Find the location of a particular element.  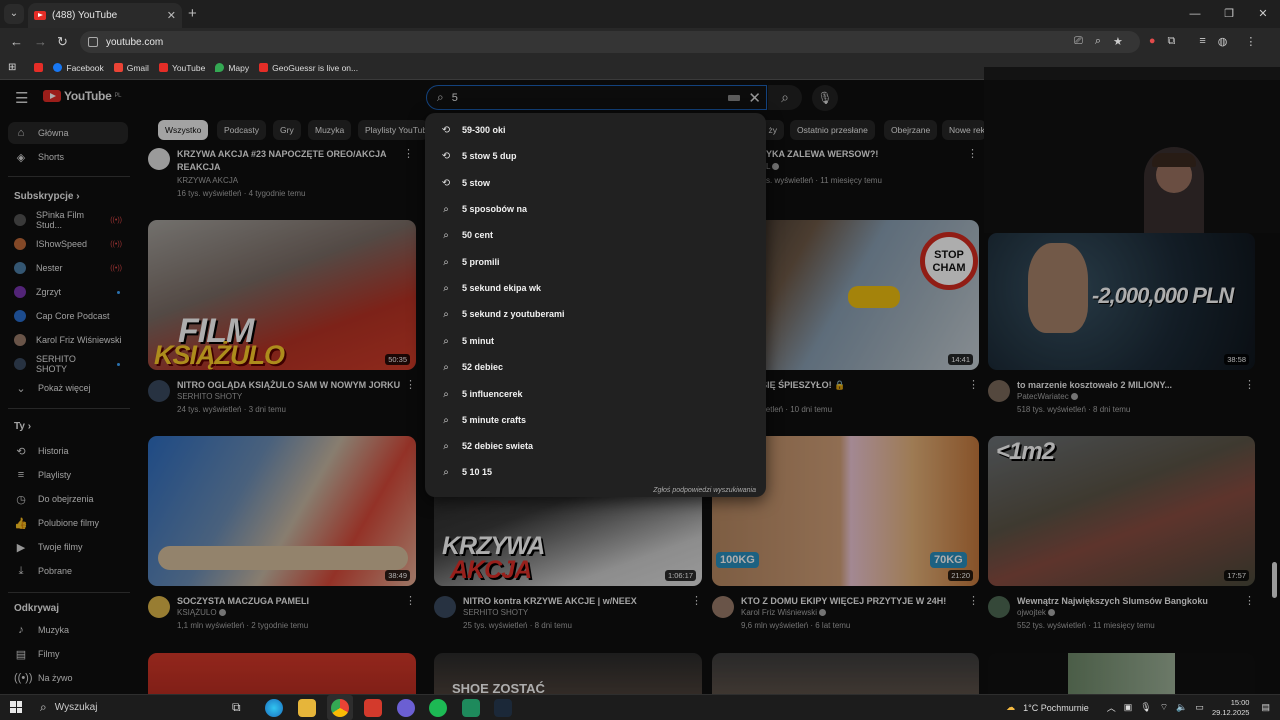

extensions-icon: ⧉ is located at coordinates (1172, 41).